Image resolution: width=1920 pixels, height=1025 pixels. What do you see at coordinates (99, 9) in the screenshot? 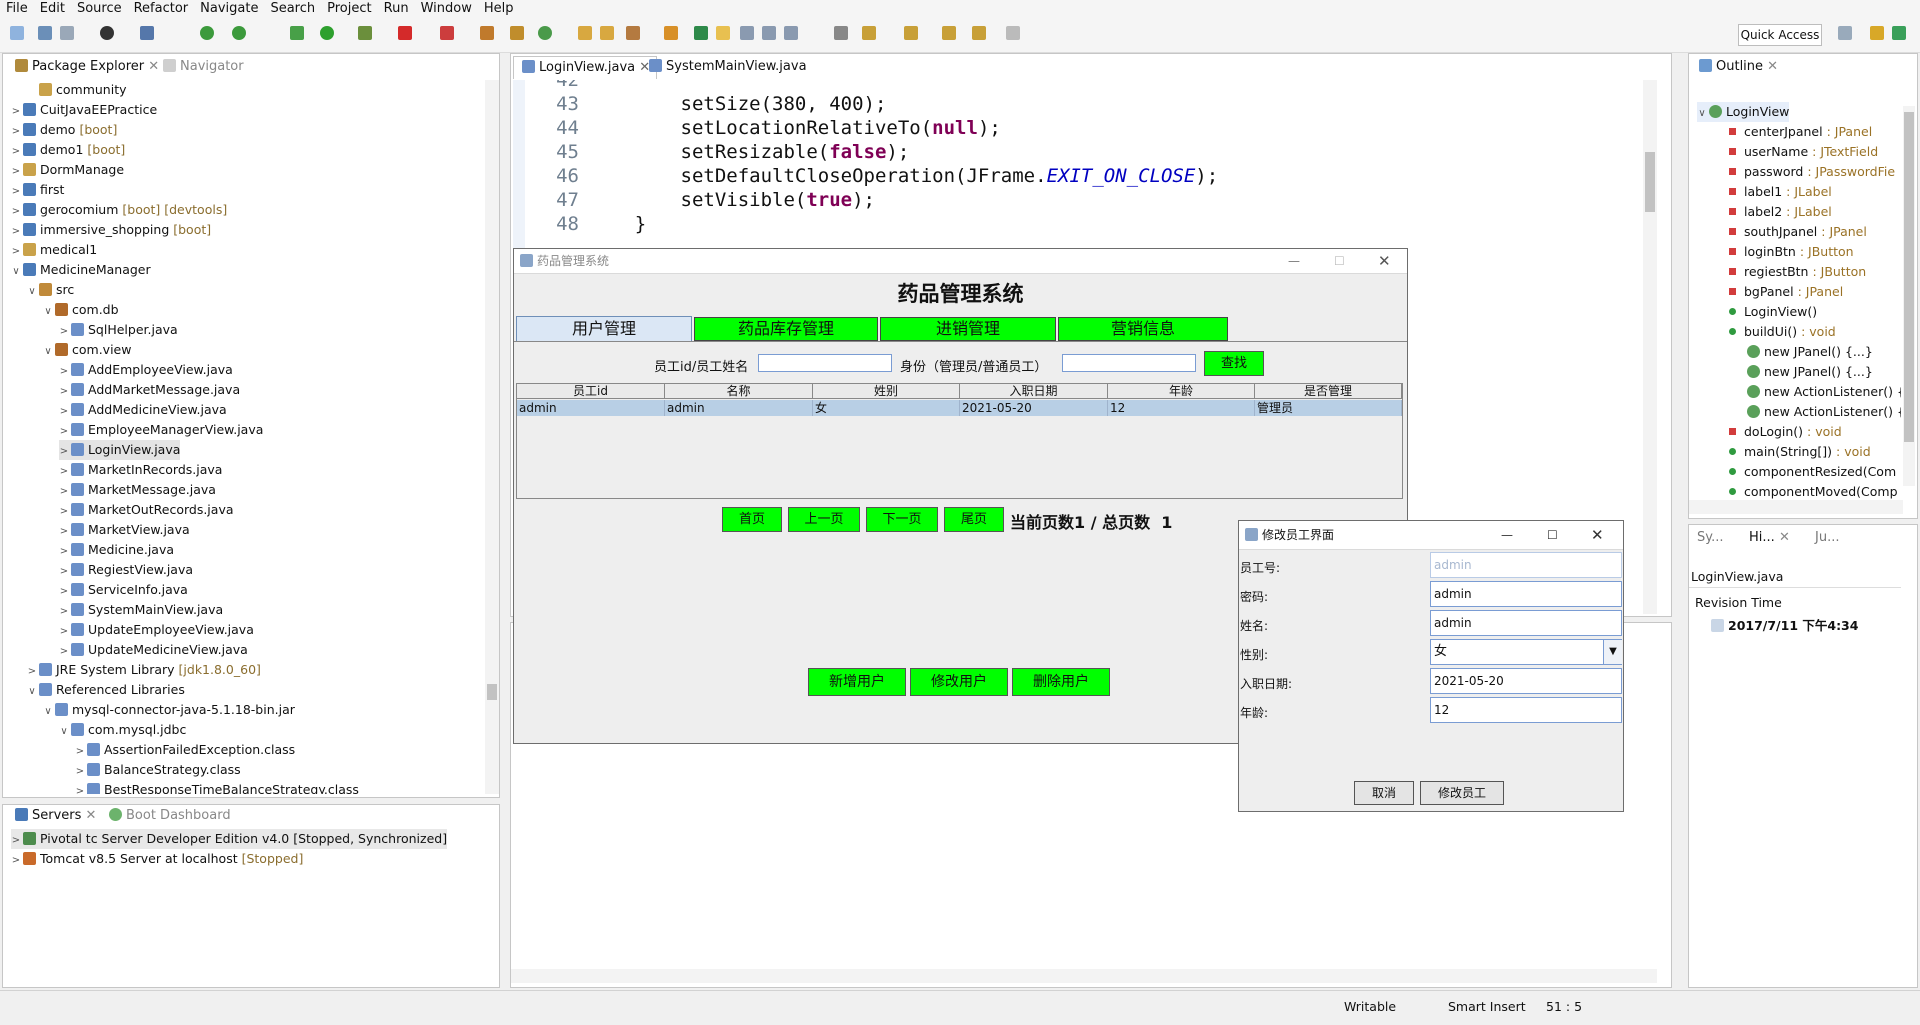
I see `menu-source: Source` at bounding box center [99, 9].